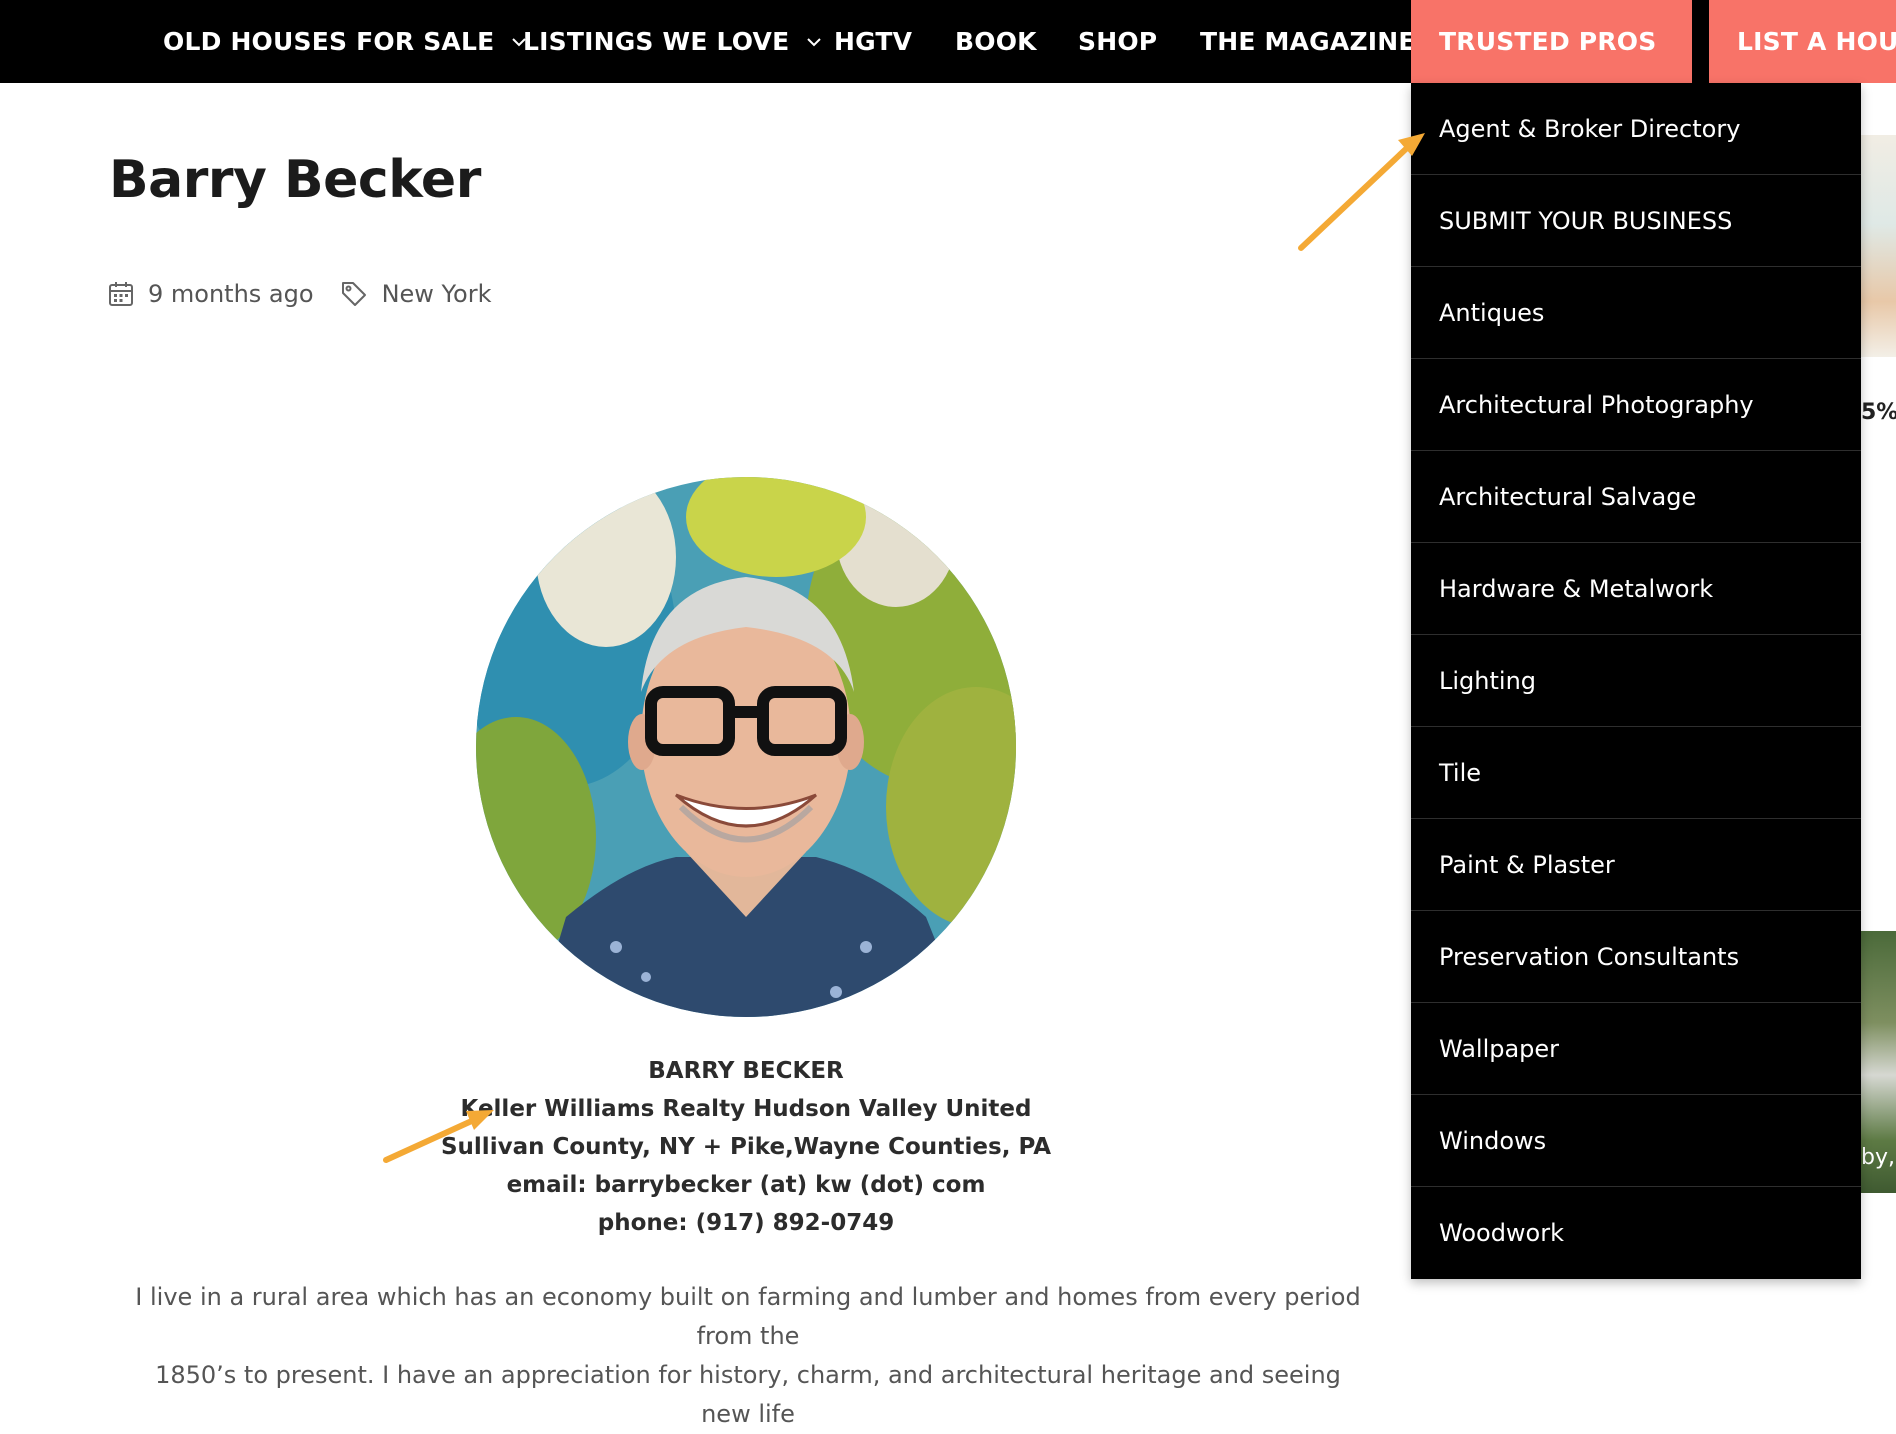 The width and height of the screenshot is (1896, 1434). I want to click on dropdown-item-woodwork: Woodwork, so click(1636, 1233).